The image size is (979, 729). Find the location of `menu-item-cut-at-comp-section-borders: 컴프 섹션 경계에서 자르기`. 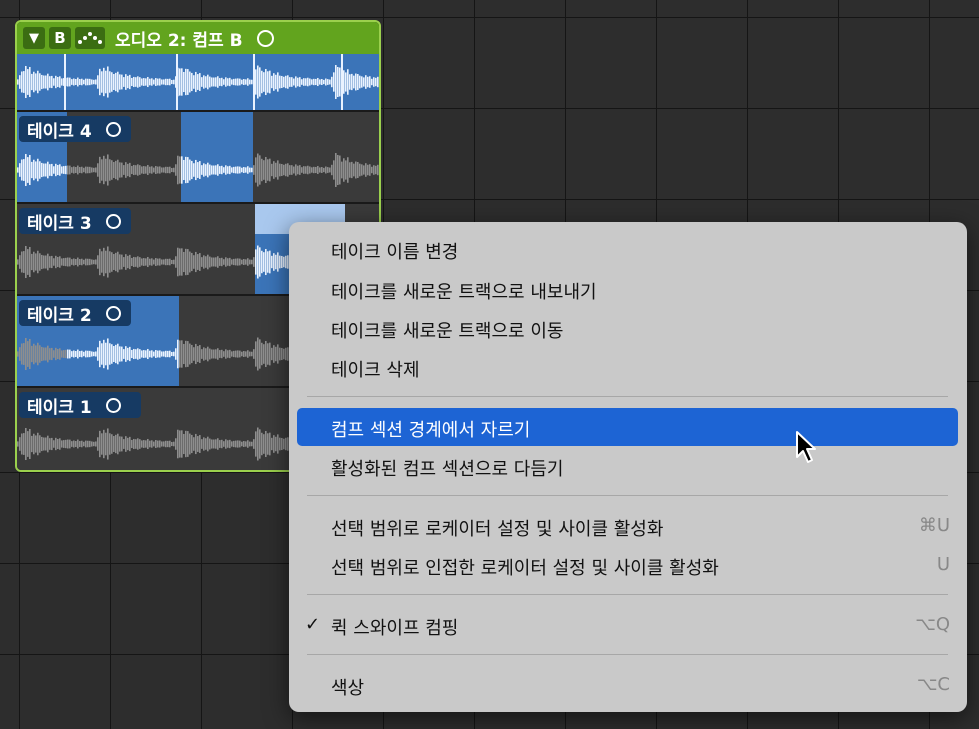

menu-item-cut-at-comp-section-borders: 컴프 섹션 경계에서 자르기 is located at coordinates (627, 427).